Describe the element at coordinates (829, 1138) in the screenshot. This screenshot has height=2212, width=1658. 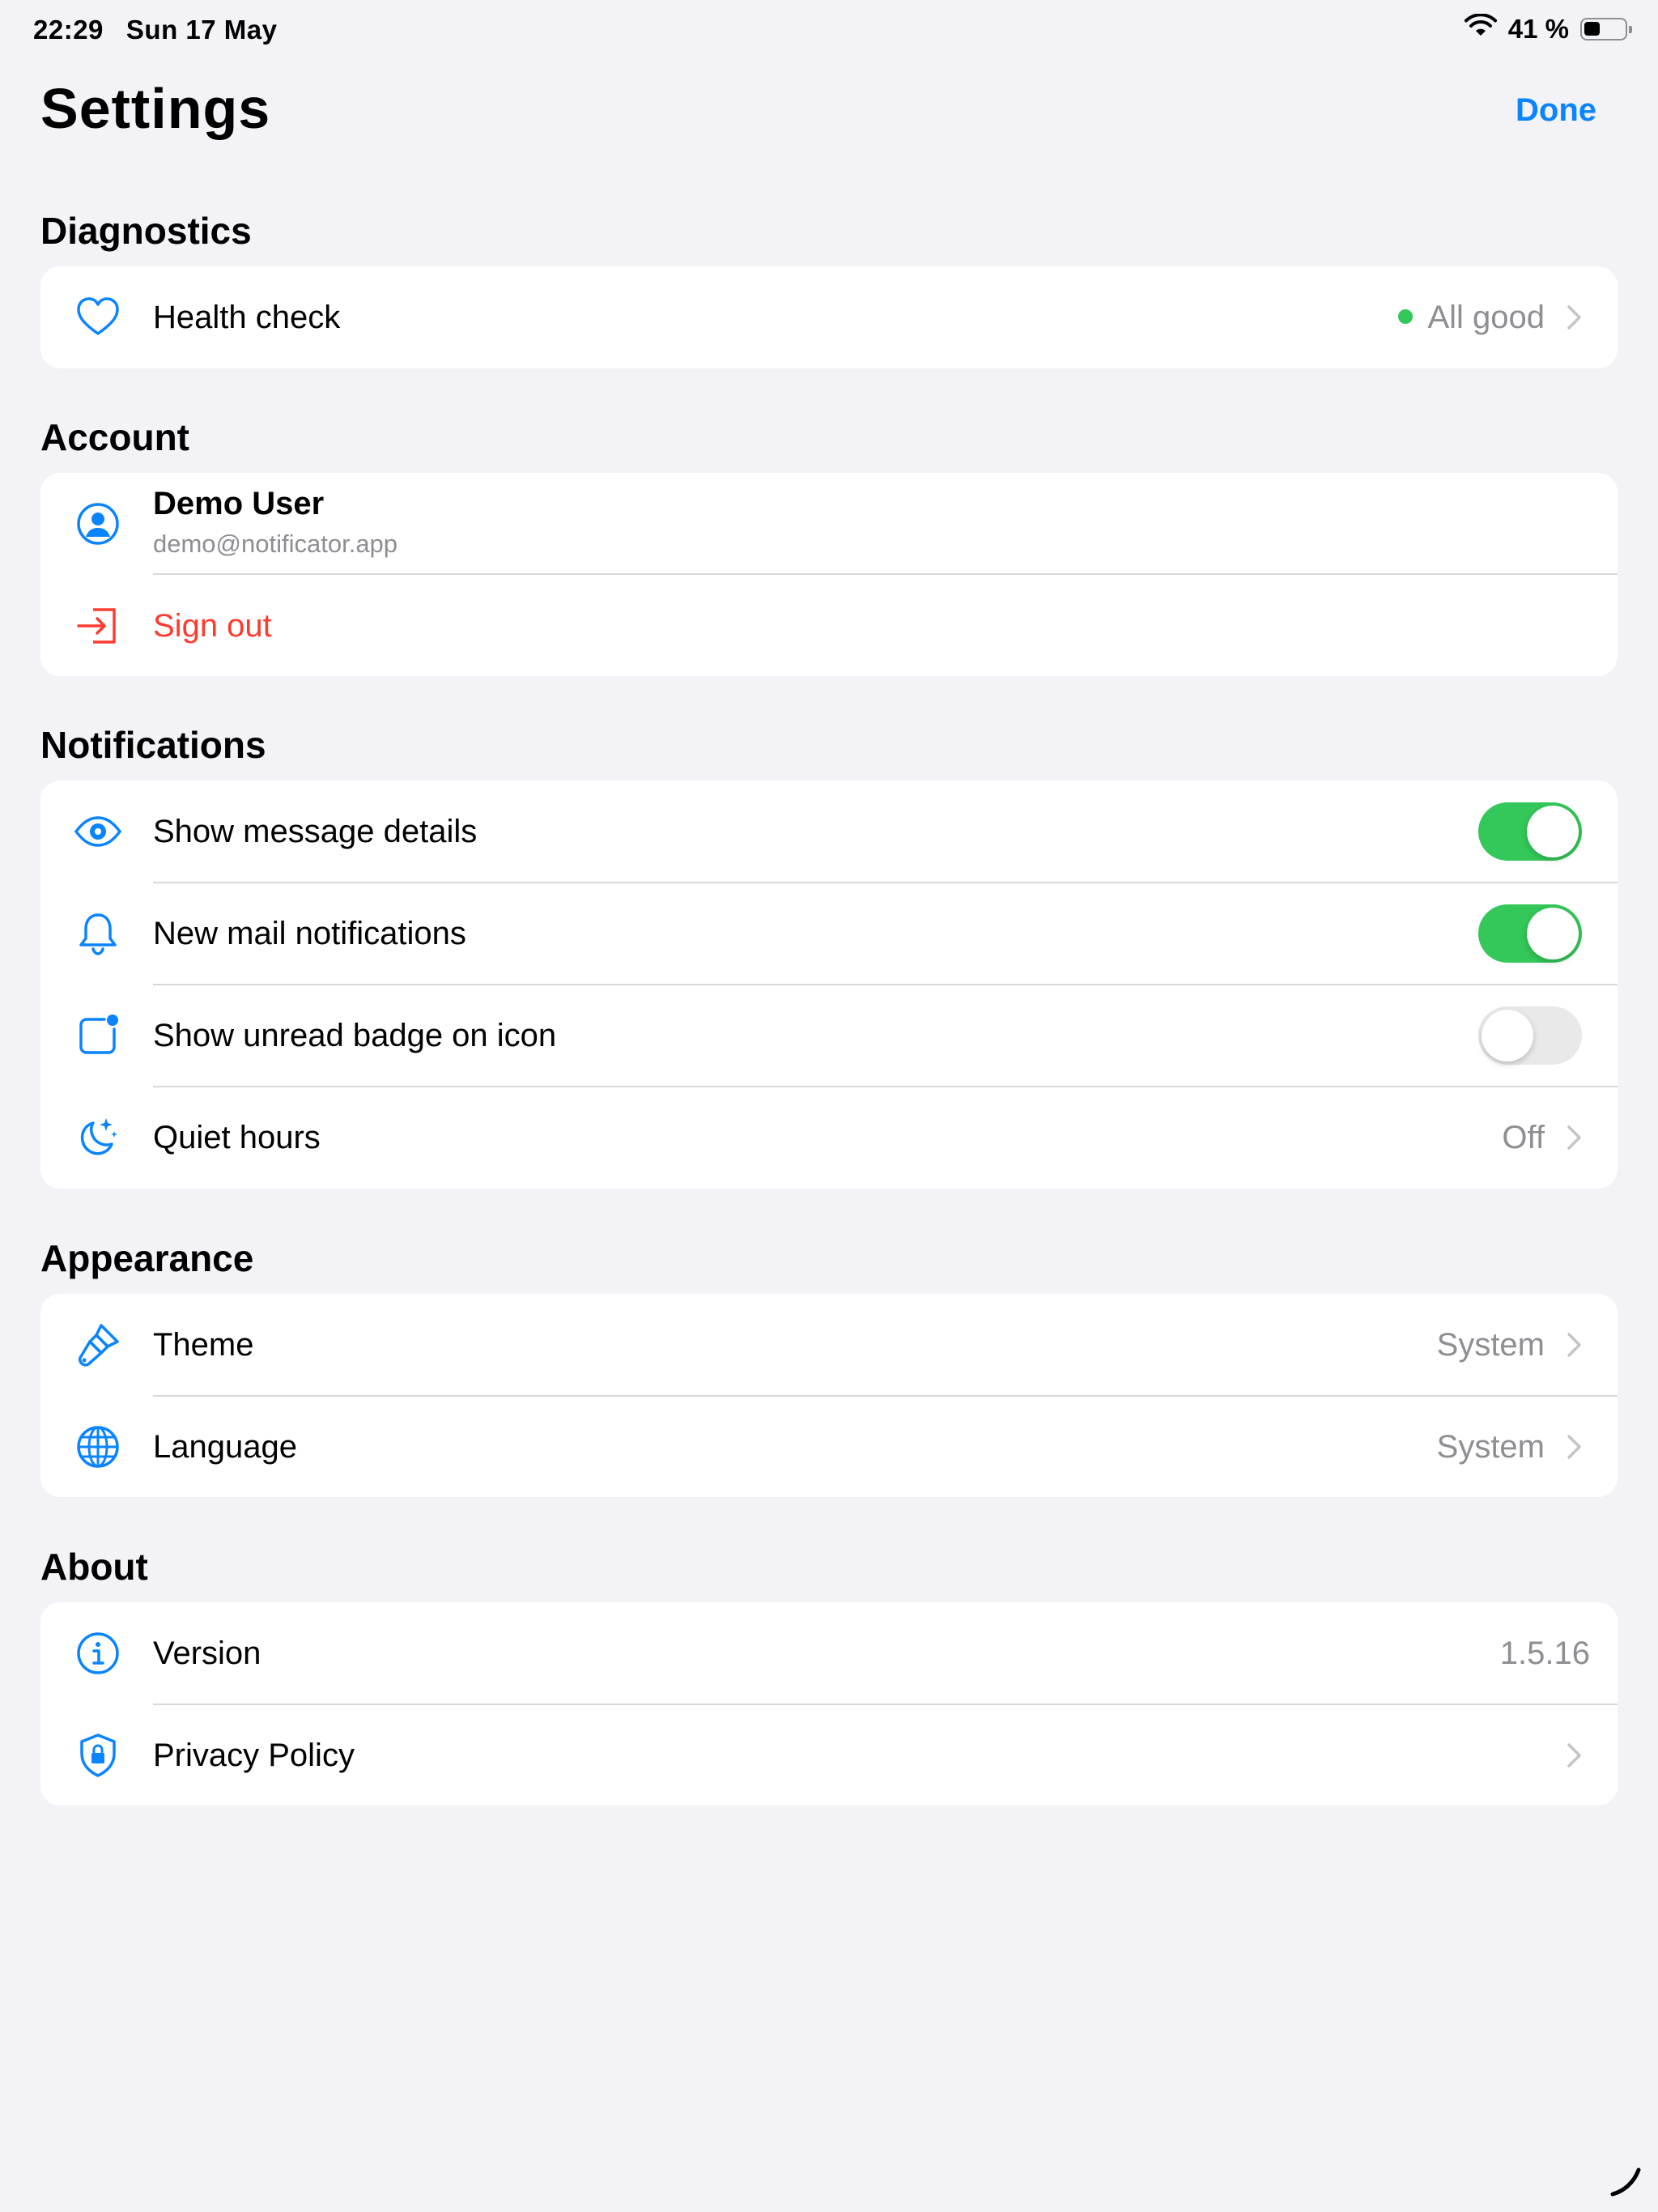
I see `quiet-hours-row: Quiet hours Off` at that location.